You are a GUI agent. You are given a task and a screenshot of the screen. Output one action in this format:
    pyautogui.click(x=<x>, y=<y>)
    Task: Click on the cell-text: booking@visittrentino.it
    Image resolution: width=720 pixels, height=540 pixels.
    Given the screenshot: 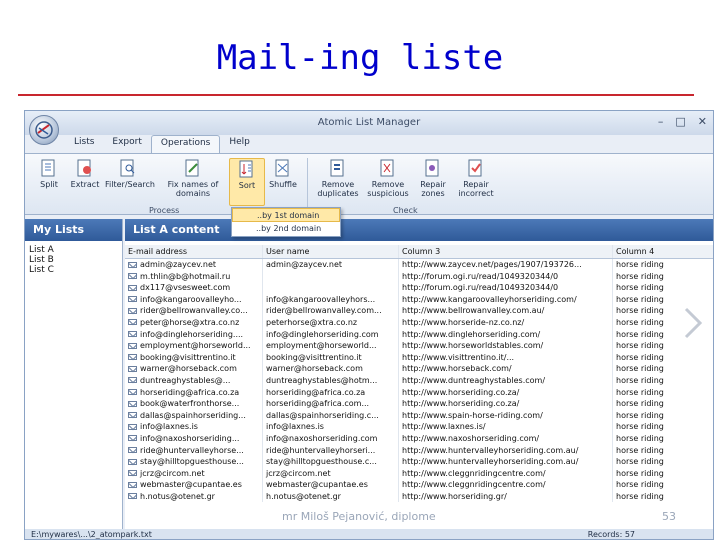 What is the action you would take?
    pyautogui.click(x=188, y=357)
    